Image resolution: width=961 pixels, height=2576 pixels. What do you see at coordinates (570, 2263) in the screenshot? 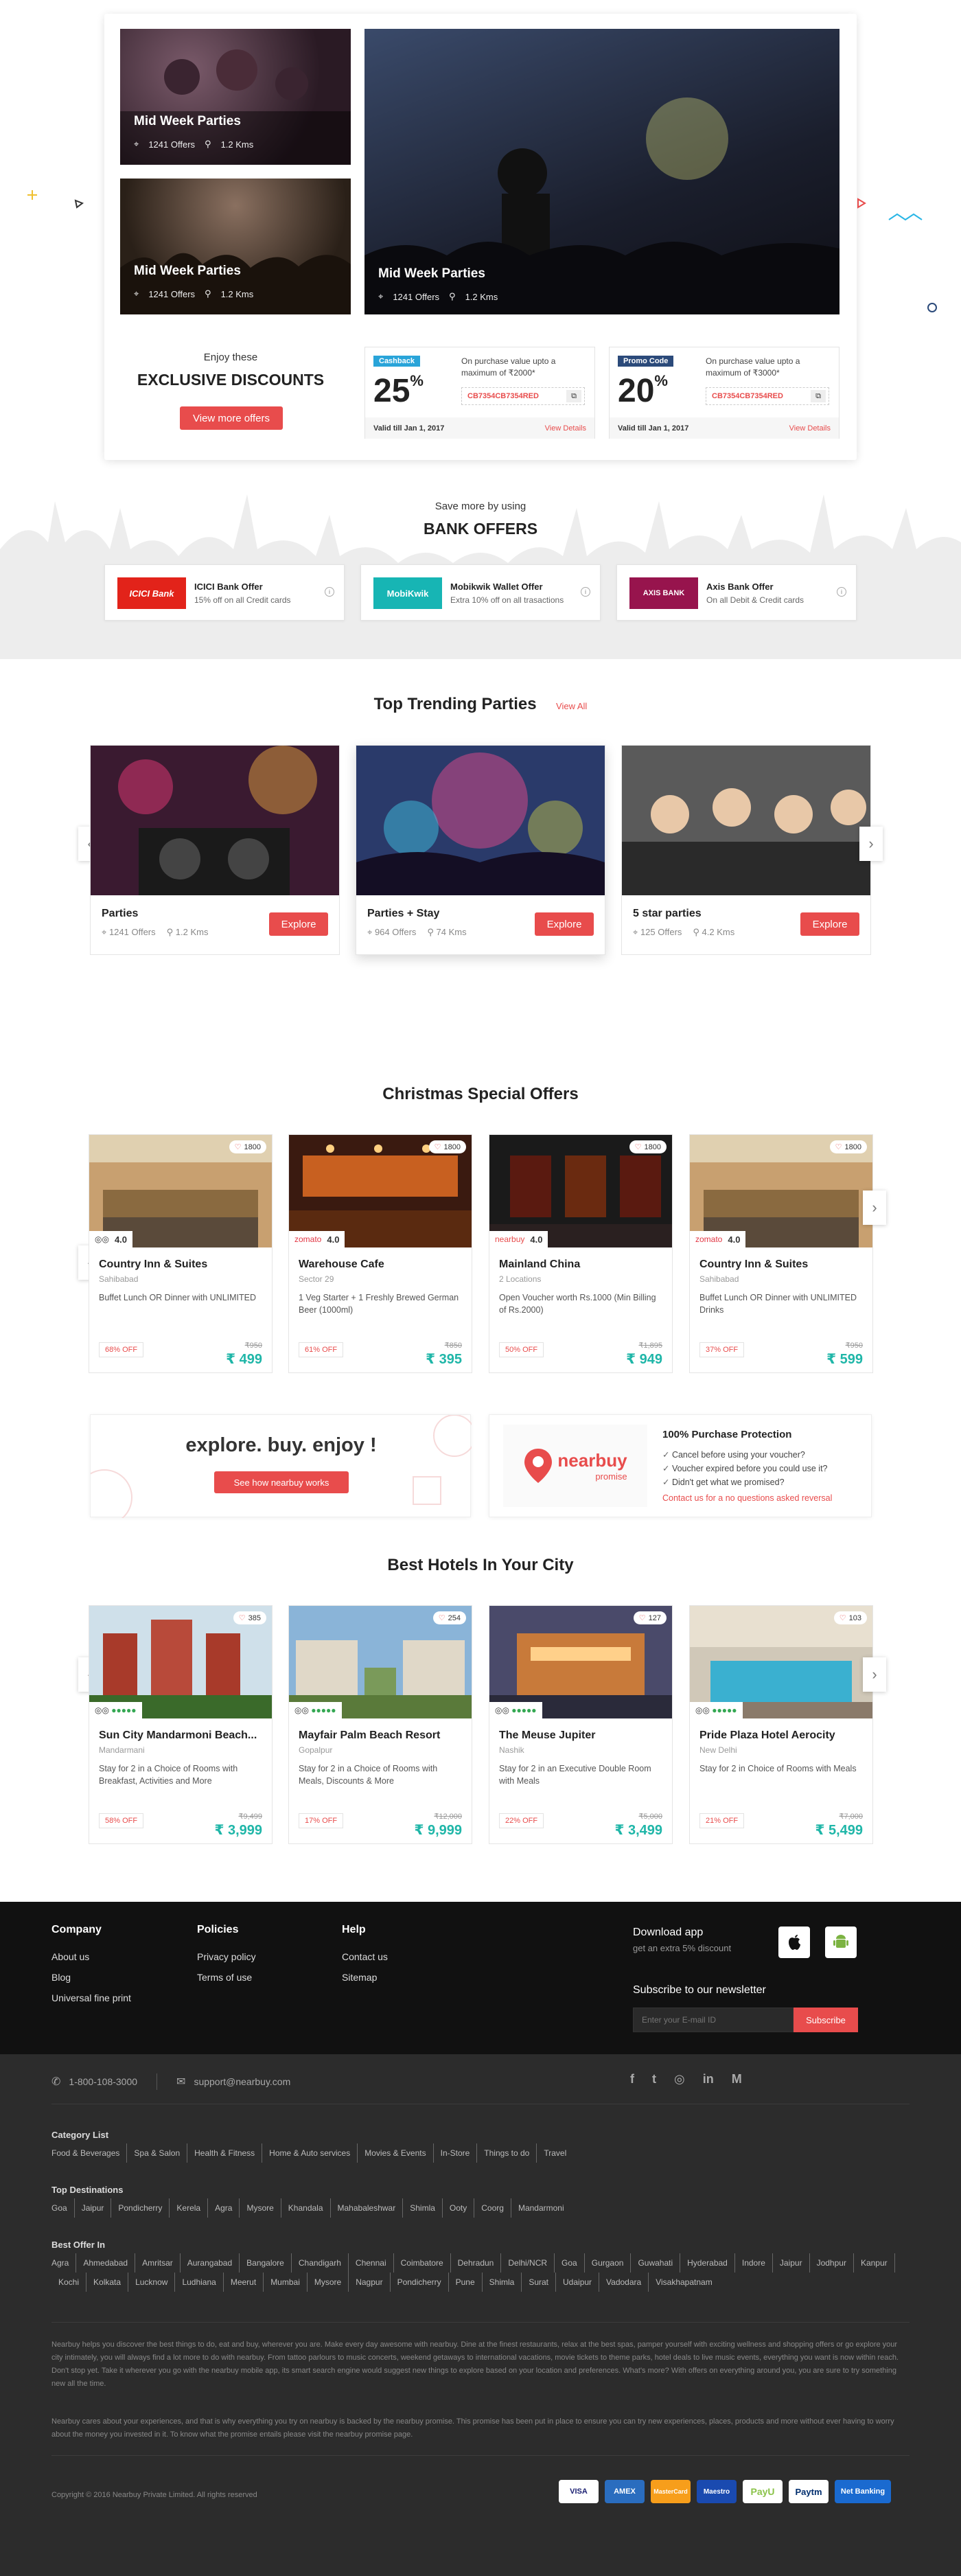
I see `city-link: Goa` at bounding box center [570, 2263].